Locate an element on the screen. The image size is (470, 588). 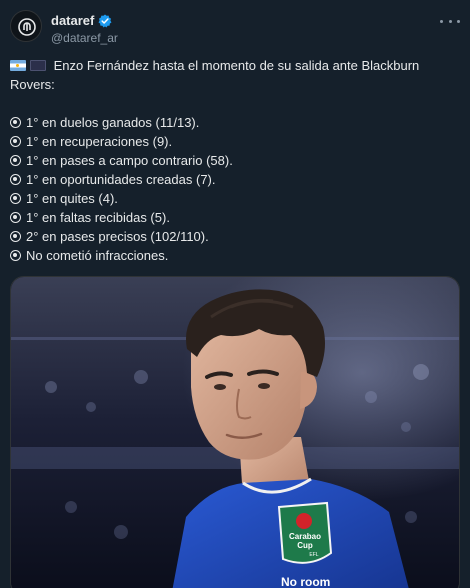
club-flag-icon is located at coordinates (38, 65).